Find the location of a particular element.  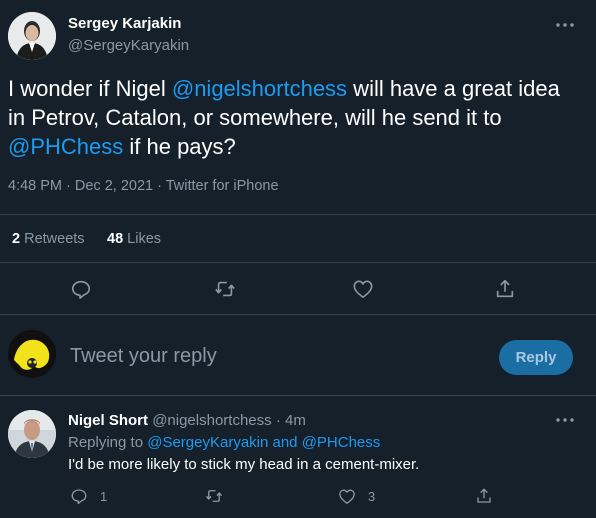

retweets-count: 2 is located at coordinates (16, 239).